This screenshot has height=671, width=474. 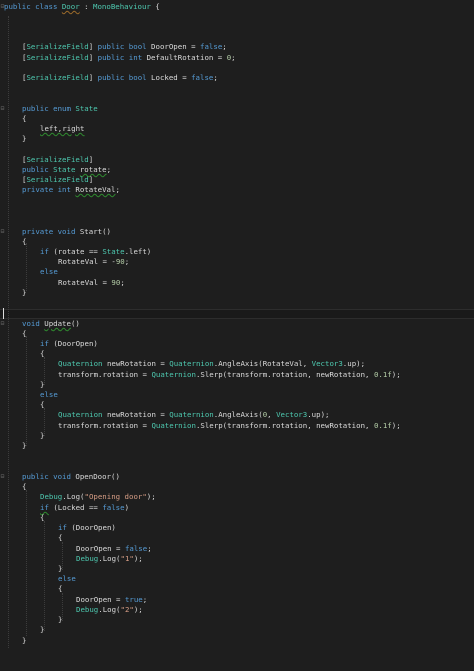 What do you see at coordinates (184, 57) in the screenshot?
I see `code-token: DefaultRotation =` at bounding box center [184, 57].